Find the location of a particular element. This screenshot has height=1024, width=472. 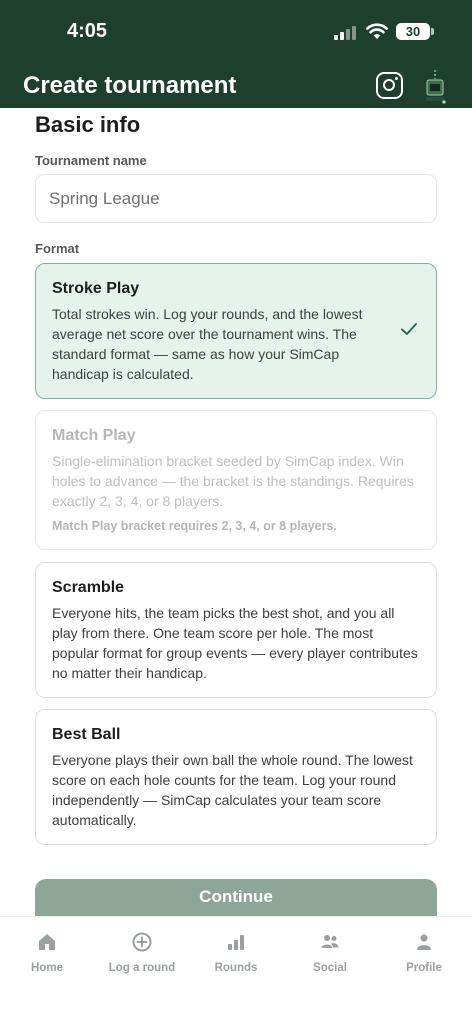

tab-log-a-round: Log a round is located at coordinates (142, 957).